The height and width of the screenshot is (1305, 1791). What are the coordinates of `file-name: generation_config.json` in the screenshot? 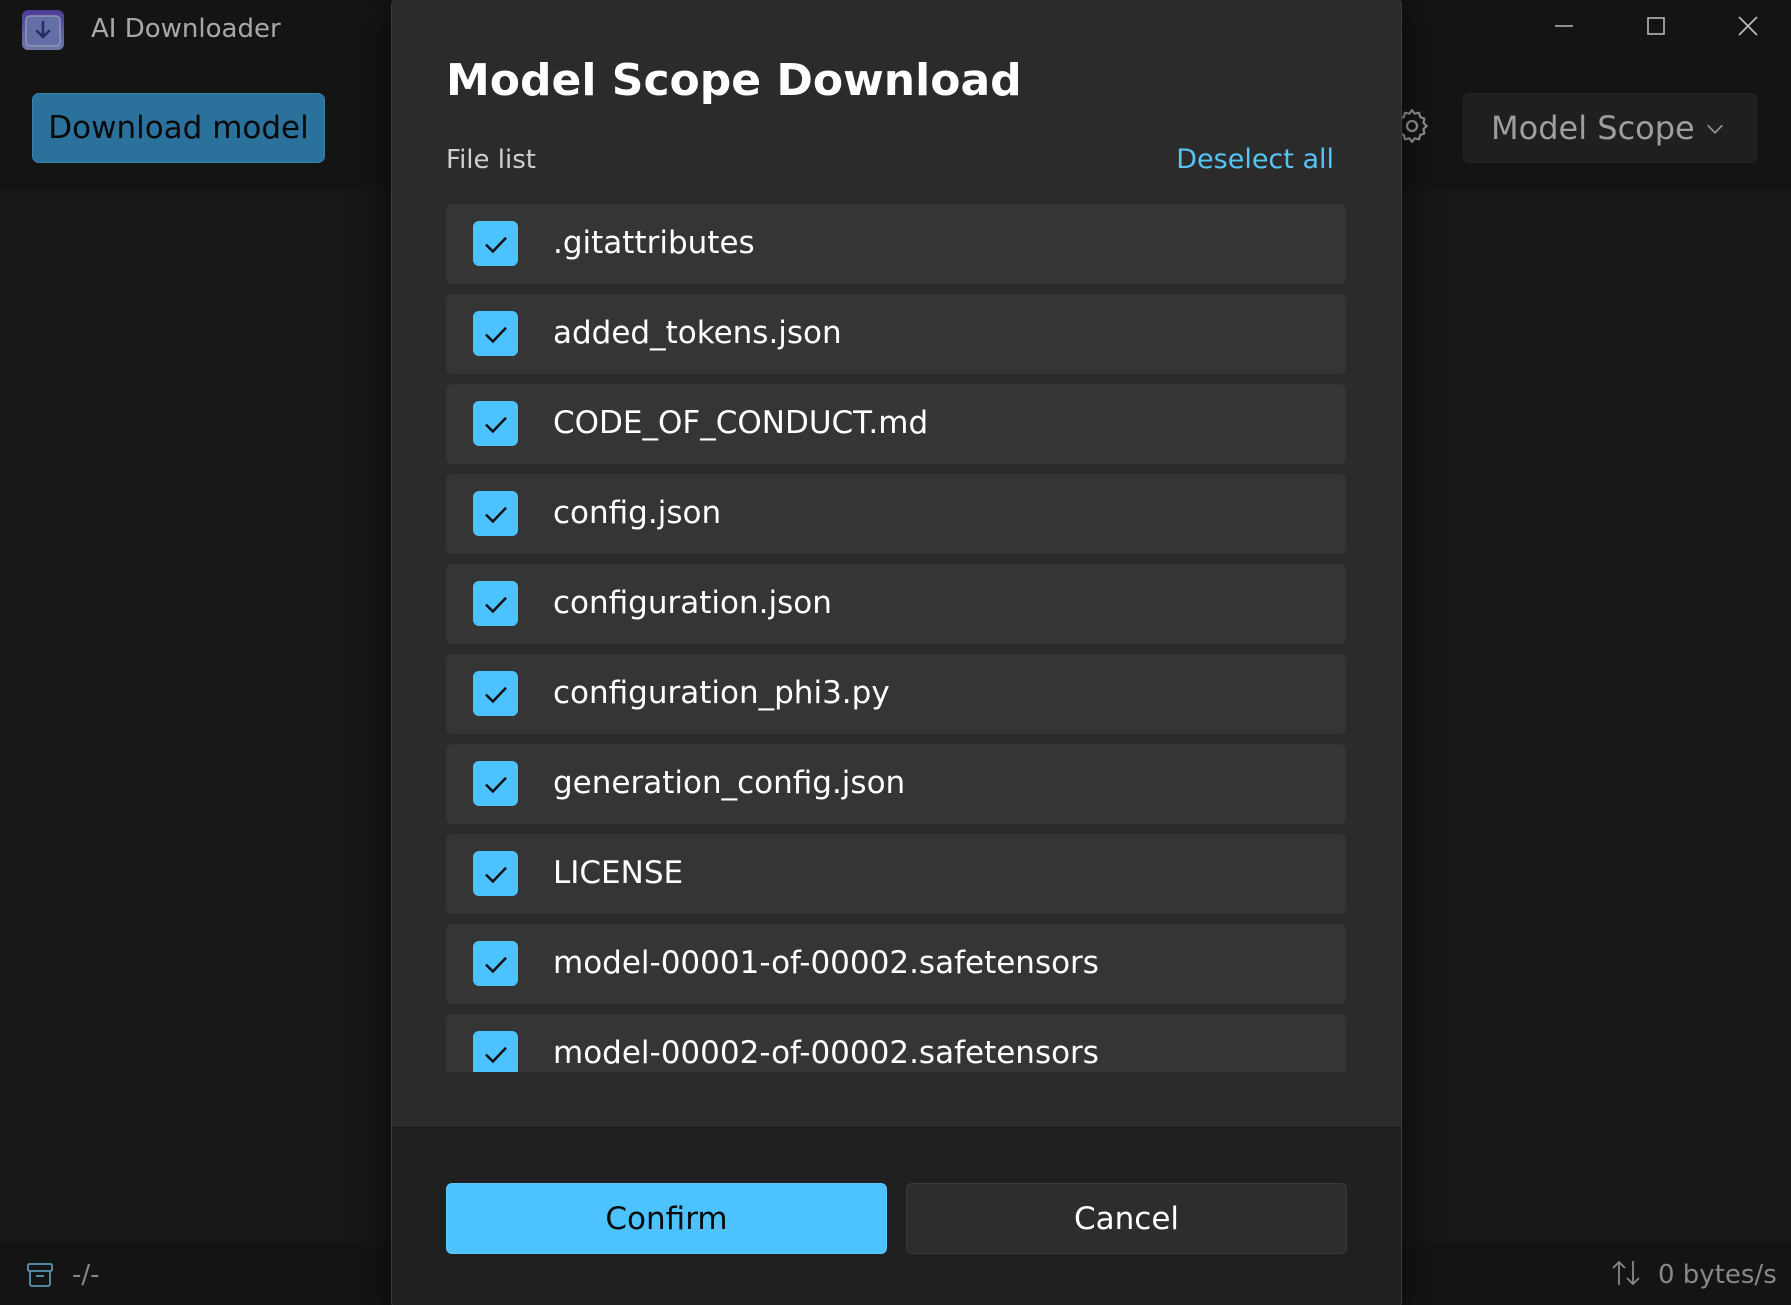 It's located at (729, 783).